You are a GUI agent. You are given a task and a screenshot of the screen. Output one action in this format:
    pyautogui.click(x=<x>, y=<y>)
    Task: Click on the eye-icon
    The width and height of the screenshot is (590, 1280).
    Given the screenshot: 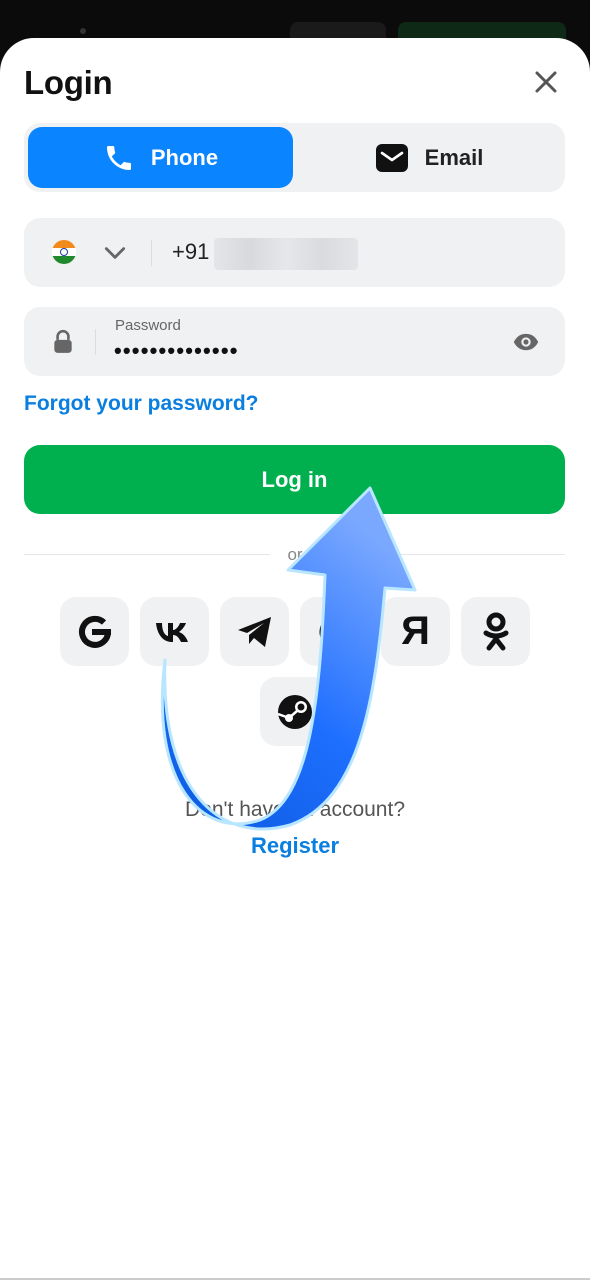 What is the action you would take?
    pyautogui.click(x=526, y=342)
    